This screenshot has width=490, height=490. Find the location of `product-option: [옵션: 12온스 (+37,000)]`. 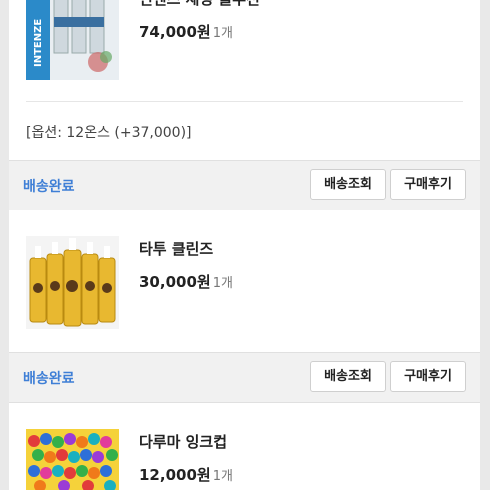

product-option: [옵션: 12온스 (+37,000)] is located at coordinates (109, 133).